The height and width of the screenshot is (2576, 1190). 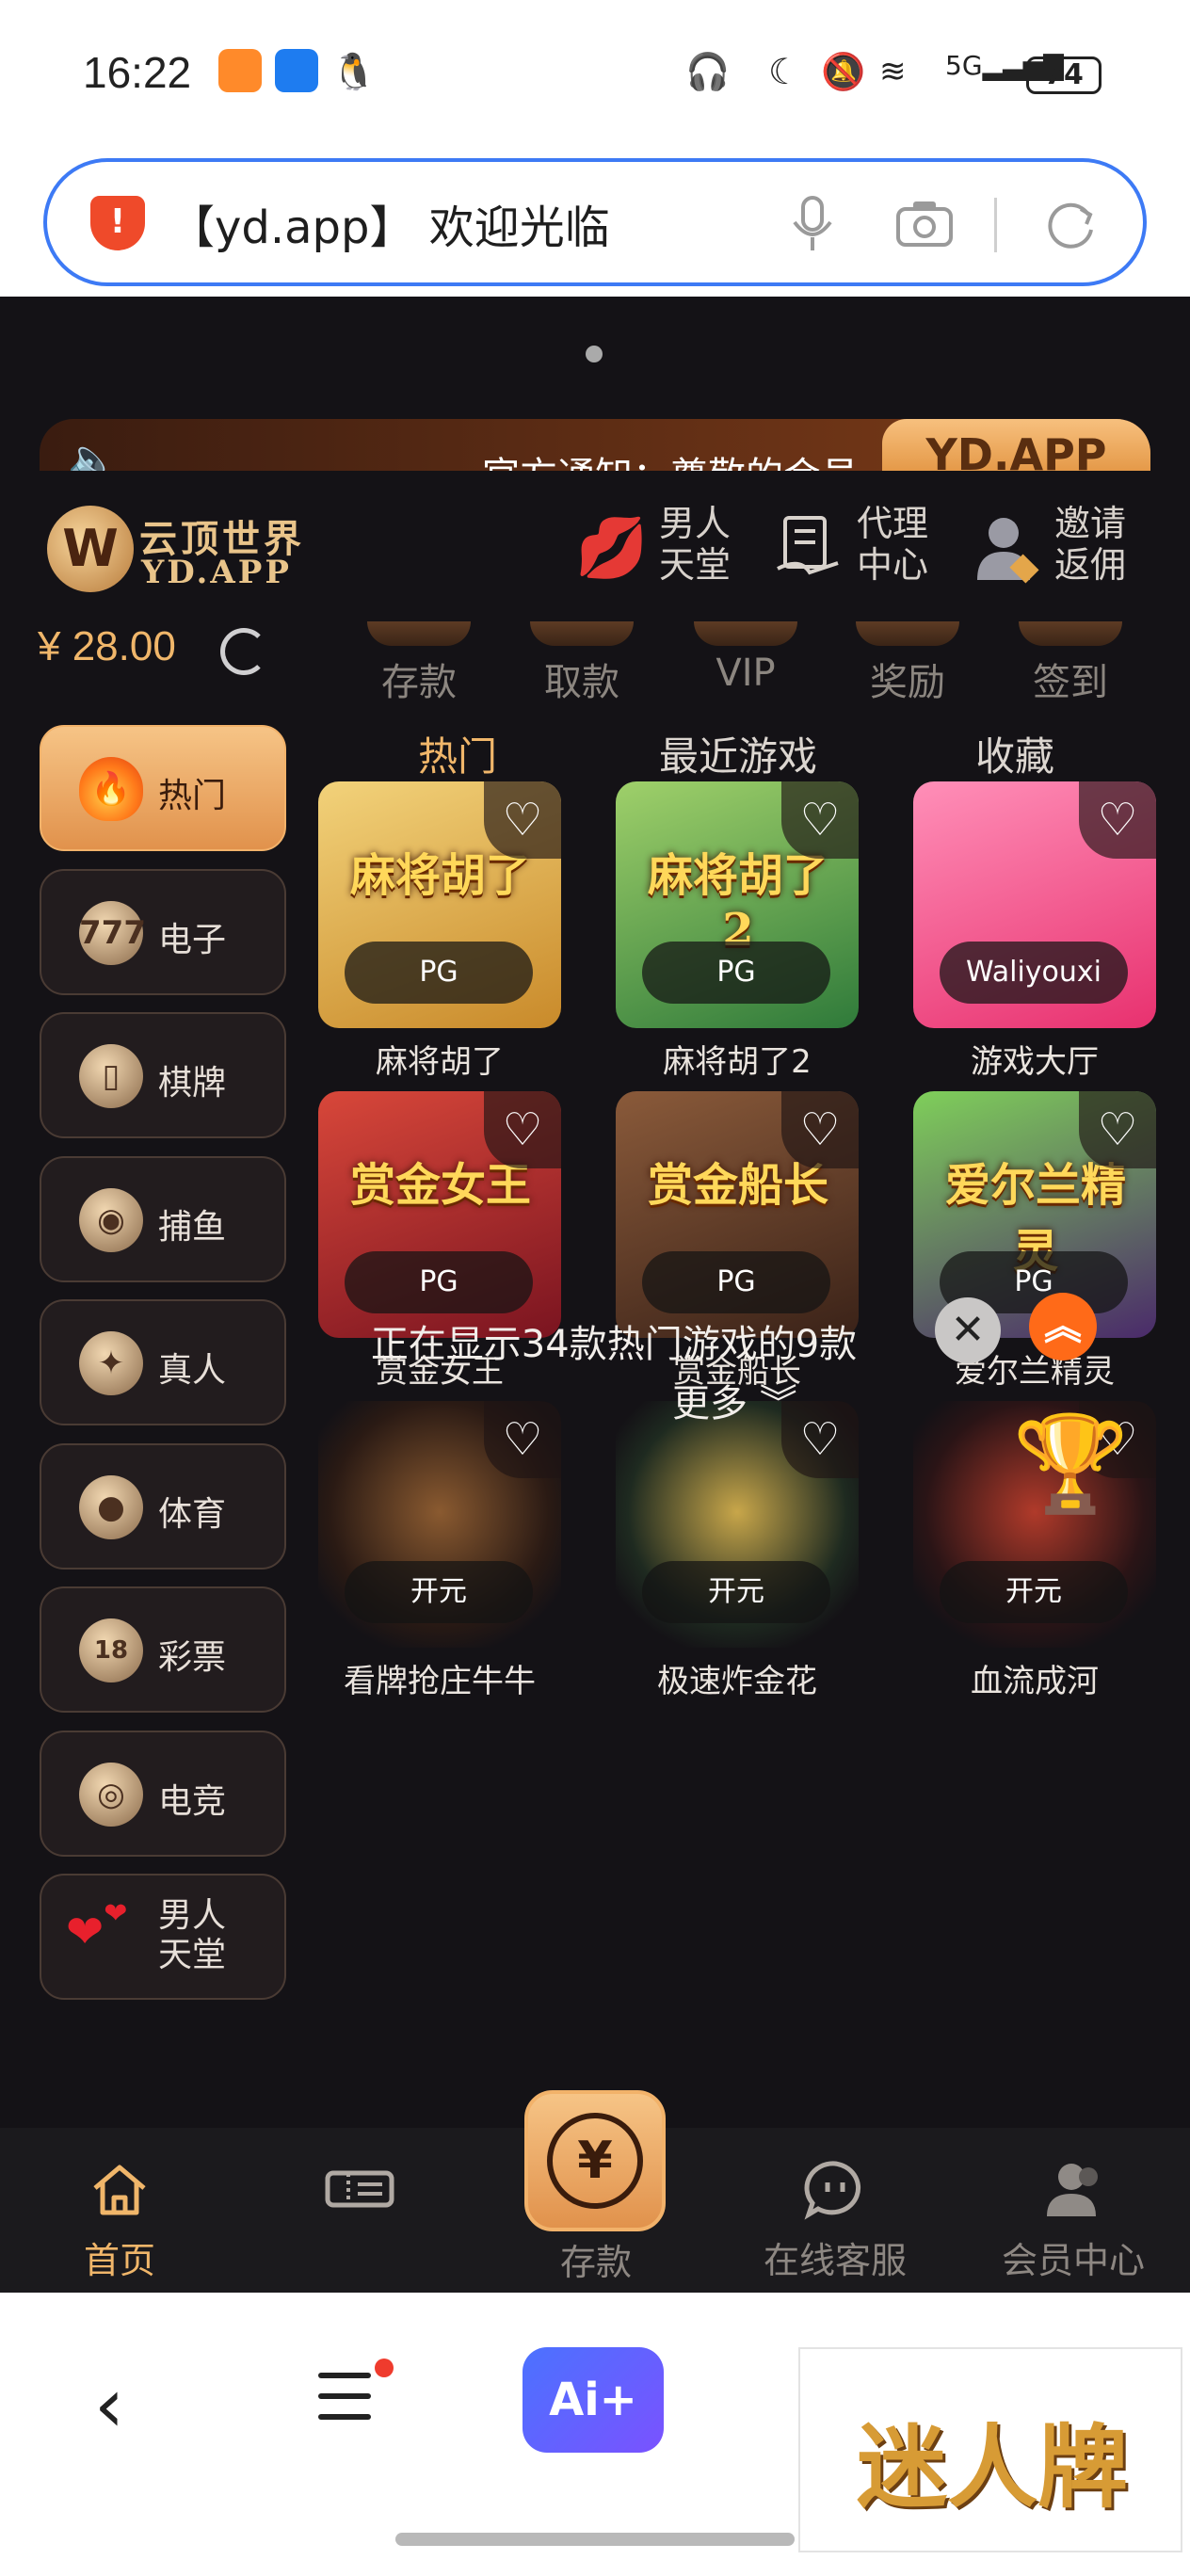 What do you see at coordinates (734, 1400) in the screenshot?
I see `more-button: 更多 ︾` at bounding box center [734, 1400].